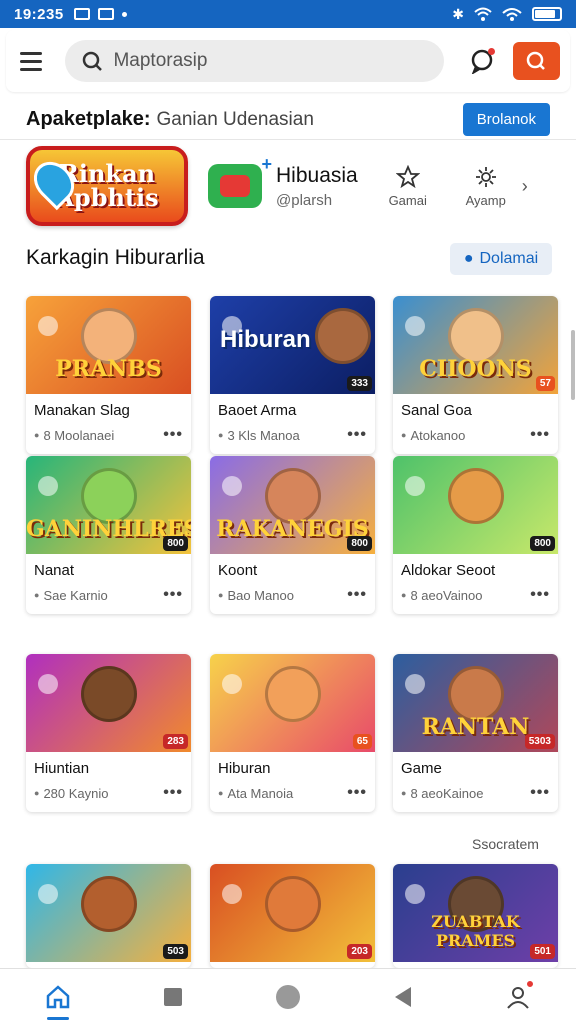 Image resolution: width=576 pixels, height=1024 pixels. Describe the element at coordinates (506, 119) in the screenshot. I see `store-action-button: Brolanok` at that location.